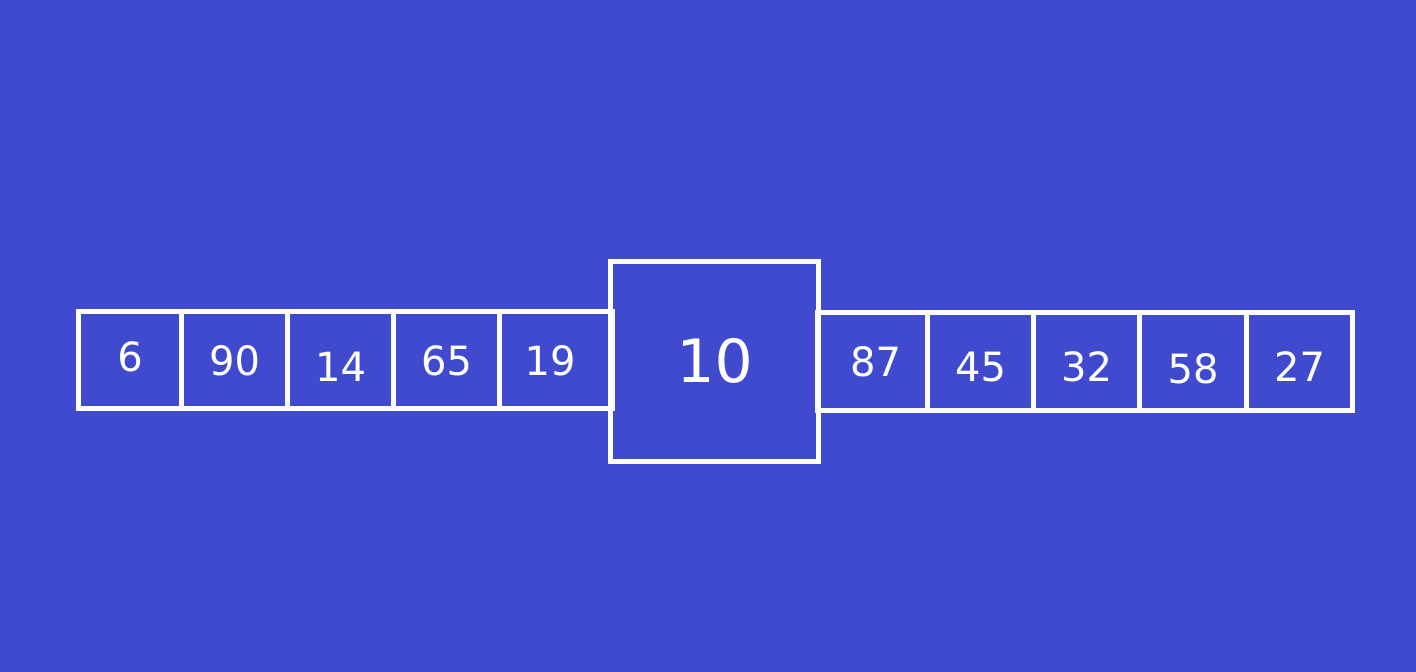 The width and height of the screenshot is (1416, 672). I want to click on cell-value: 65, so click(446, 362).